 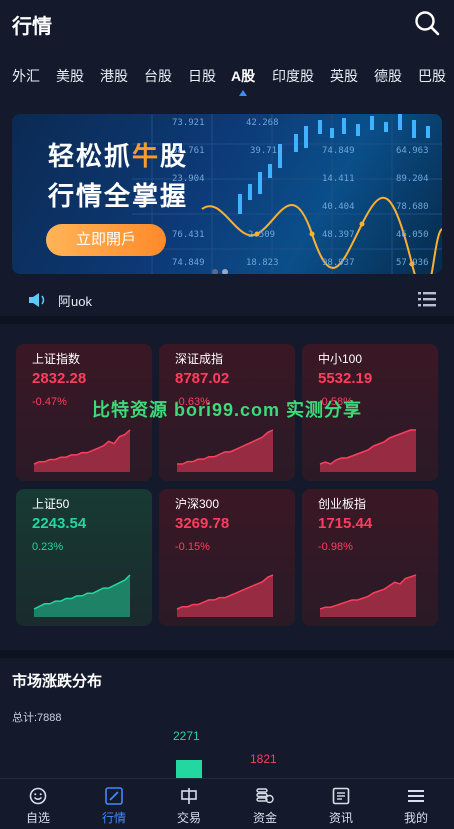 I want to click on search-icon, so click(x=427, y=23).